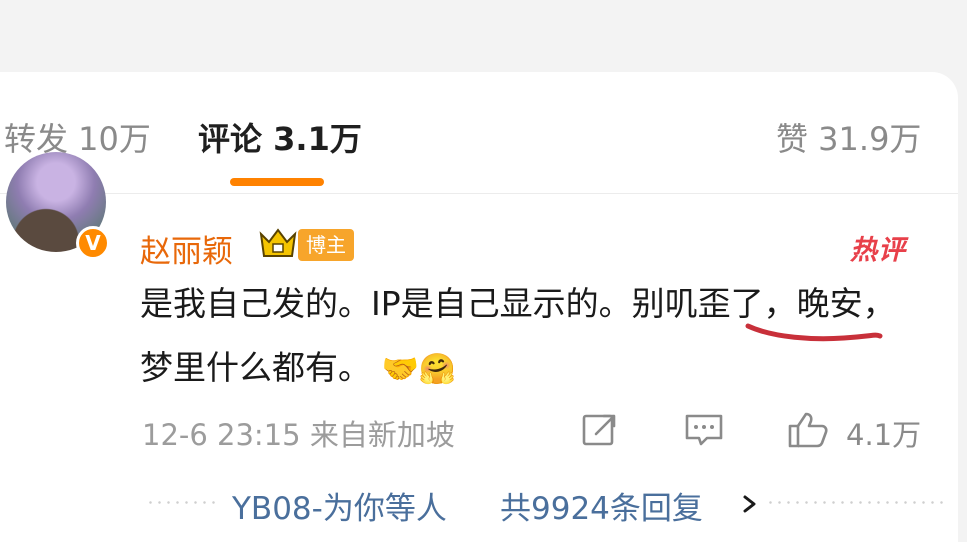 The image size is (967, 542). What do you see at coordinates (856, 502) in the screenshot?
I see `reply-separator-right` at bounding box center [856, 502].